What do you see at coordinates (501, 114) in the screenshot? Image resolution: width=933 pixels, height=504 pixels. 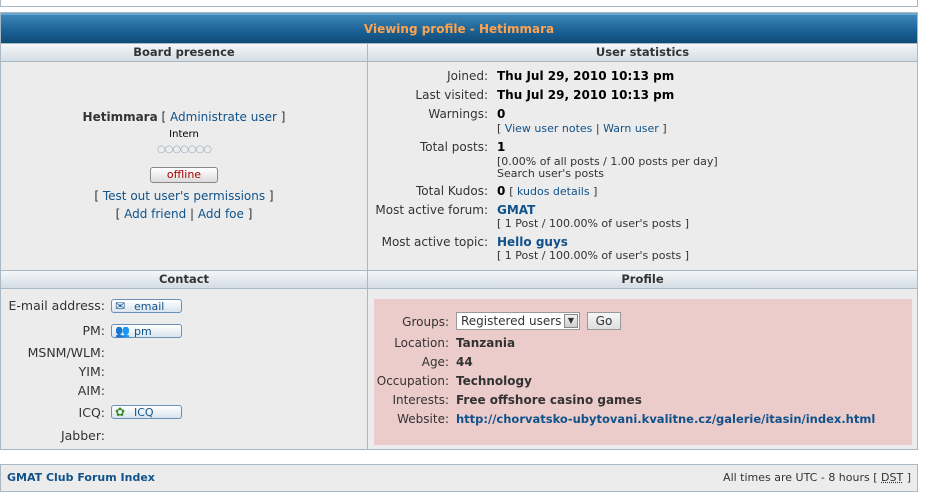 I see `warnings-value: 0` at bounding box center [501, 114].